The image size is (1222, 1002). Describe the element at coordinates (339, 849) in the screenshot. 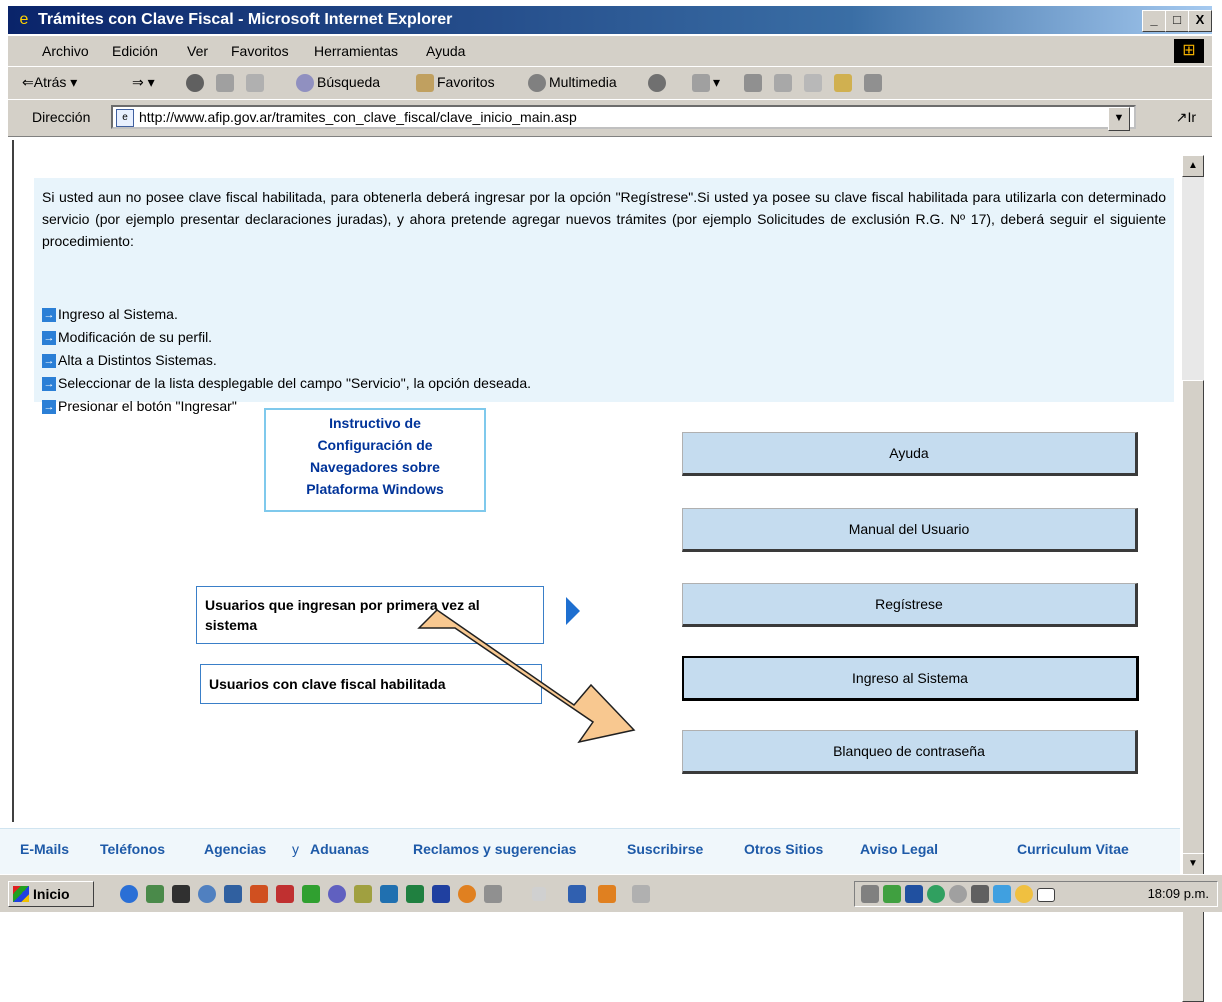

I see `footer-customs-link: Aduanas` at that location.